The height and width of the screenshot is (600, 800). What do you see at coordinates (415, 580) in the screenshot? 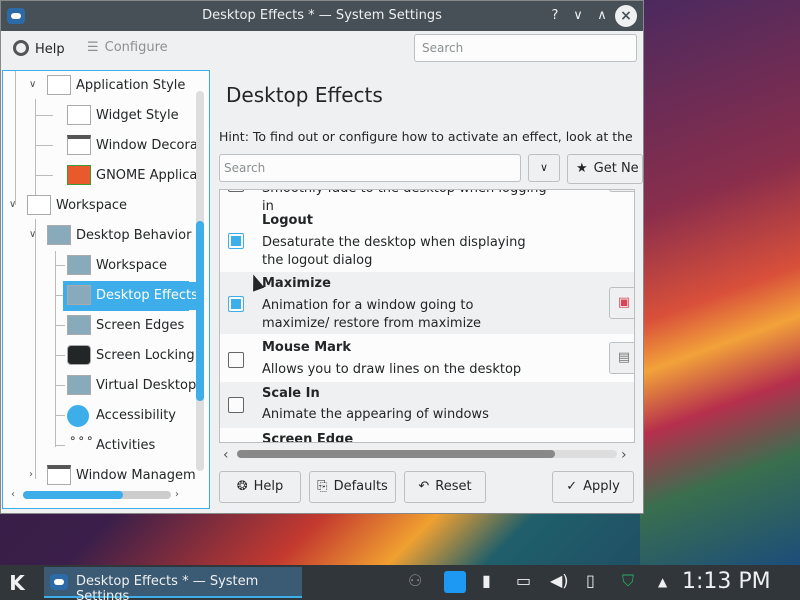
I see `user-switcher-icon: ⚇` at bounding box center [415, 580].